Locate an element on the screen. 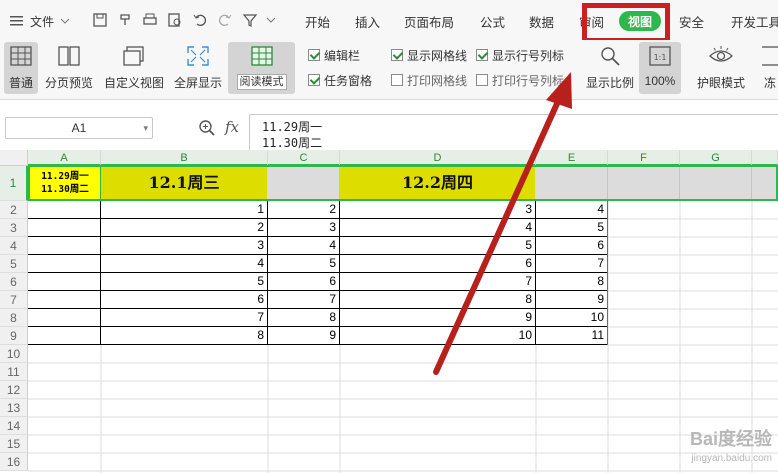  column-header-f: F is located at coordinates (644, 158).